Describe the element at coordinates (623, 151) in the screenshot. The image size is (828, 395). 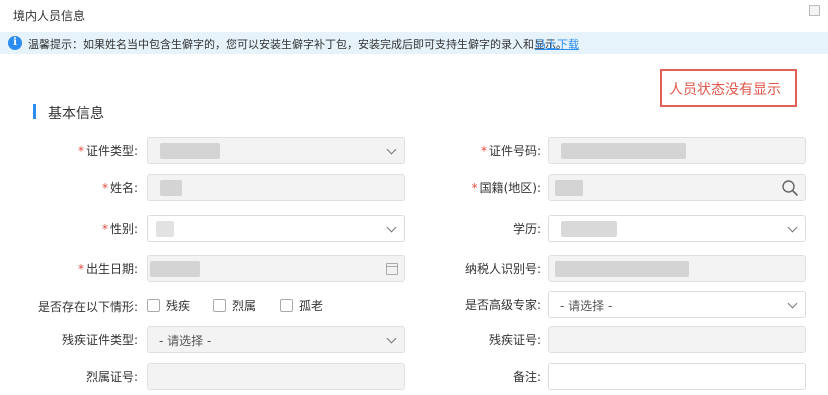
I see `id-number-value-redacted` at that location.